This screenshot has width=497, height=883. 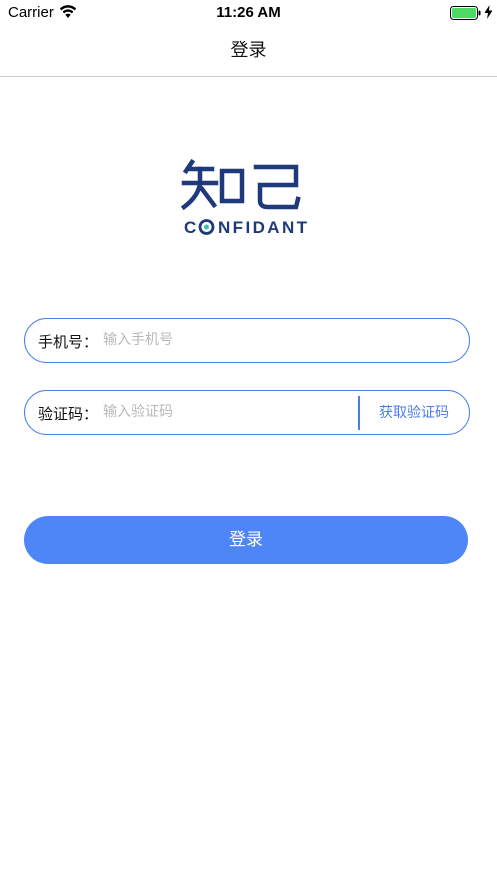 I want to click on status-bar: Carrier 11:26 AM, so click(x=248, y=13).